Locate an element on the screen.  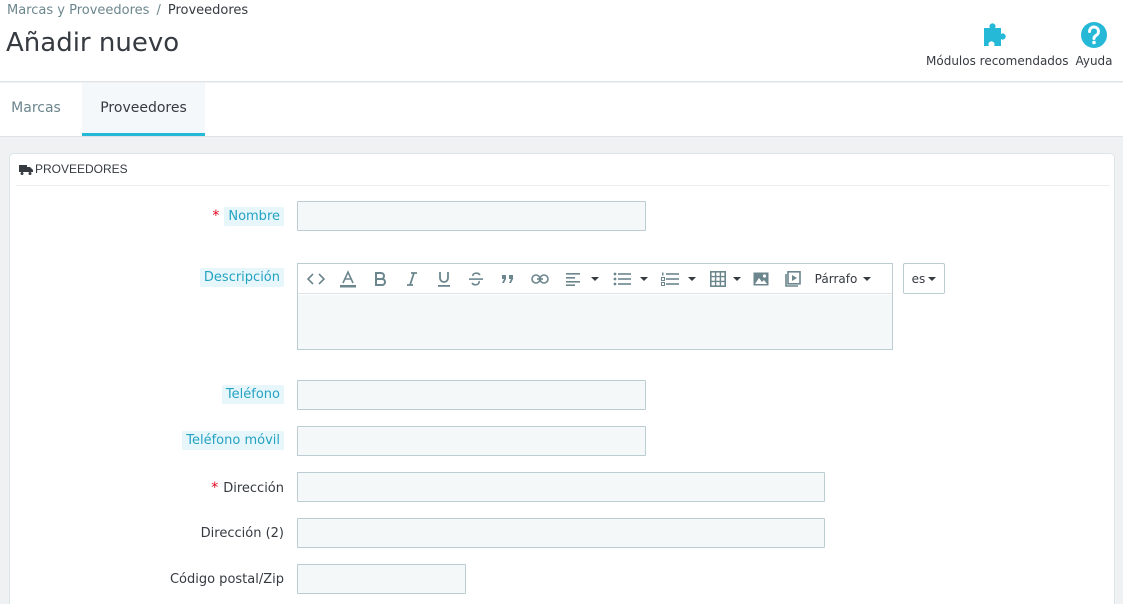
puzzle-icon is located at coordinates (994, 35).